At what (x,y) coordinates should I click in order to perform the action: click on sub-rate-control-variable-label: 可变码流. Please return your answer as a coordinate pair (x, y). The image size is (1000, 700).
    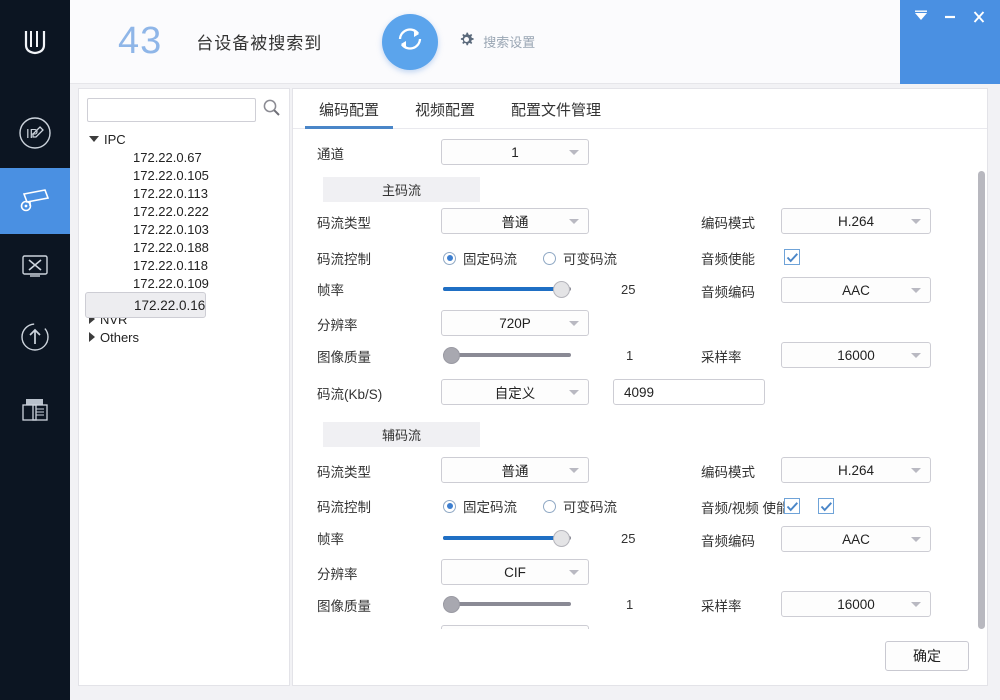
    Looking at the image, I should click on (590, 507).